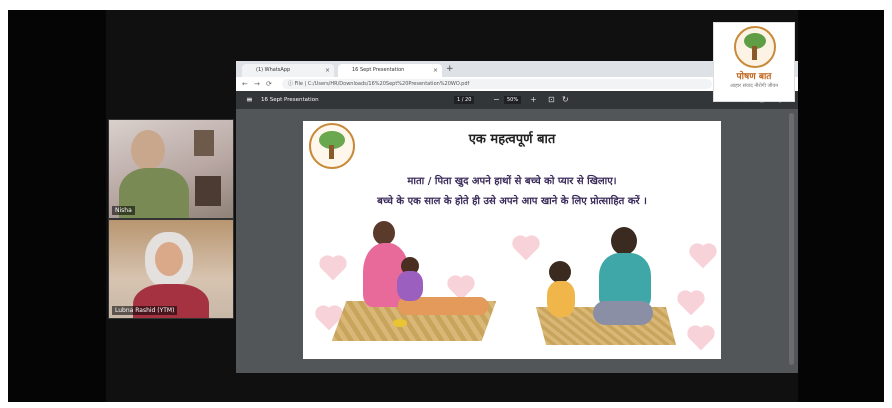 The image size is (892, 408). Describe the element at coordinates (123, 210) in the screenshot. I see `participant-name: Nisha` at that location.